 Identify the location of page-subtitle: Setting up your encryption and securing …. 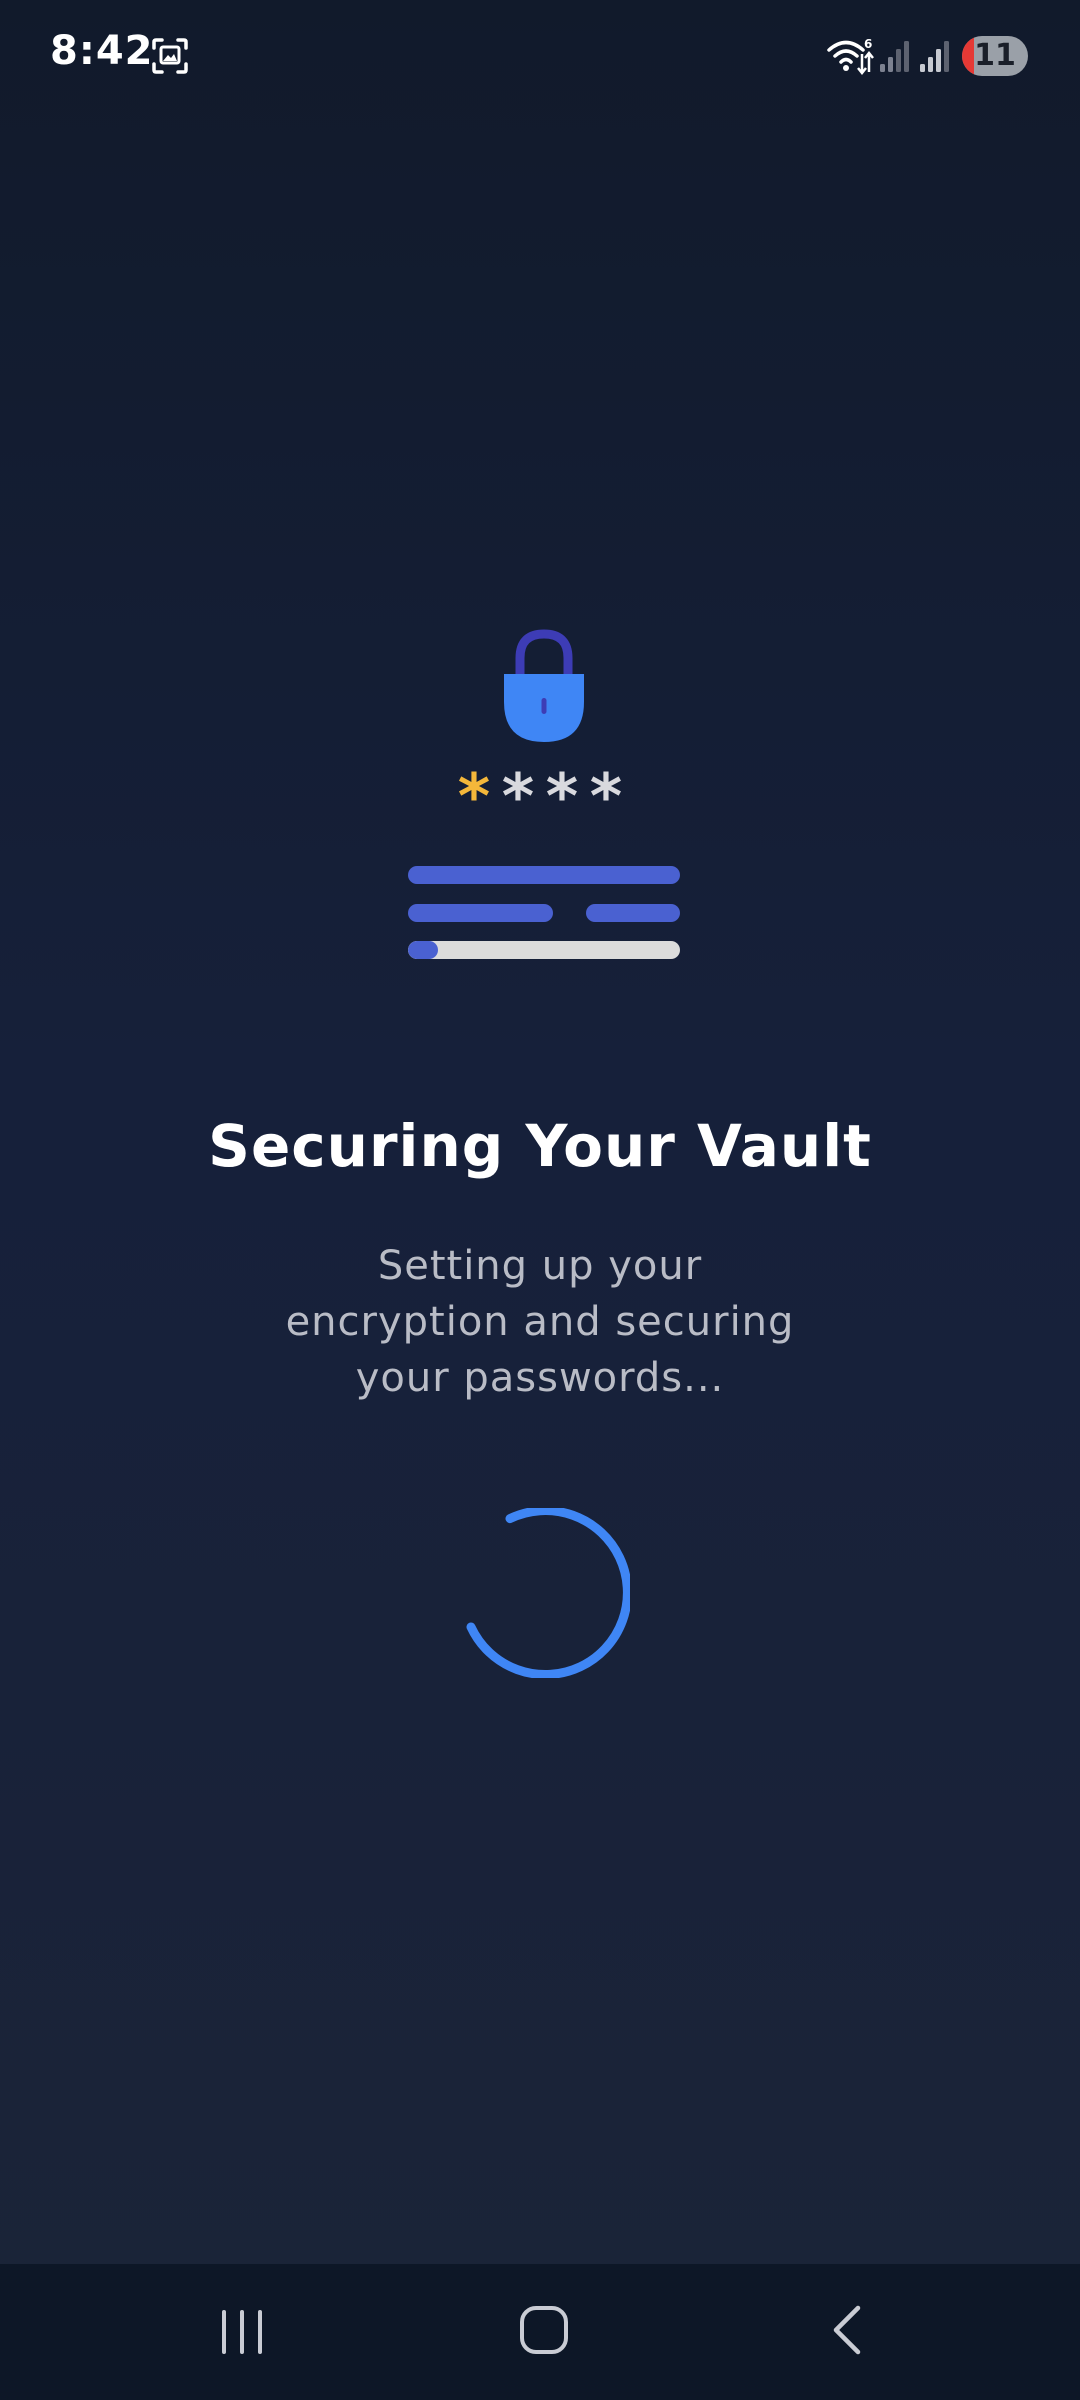
(540, 1322).